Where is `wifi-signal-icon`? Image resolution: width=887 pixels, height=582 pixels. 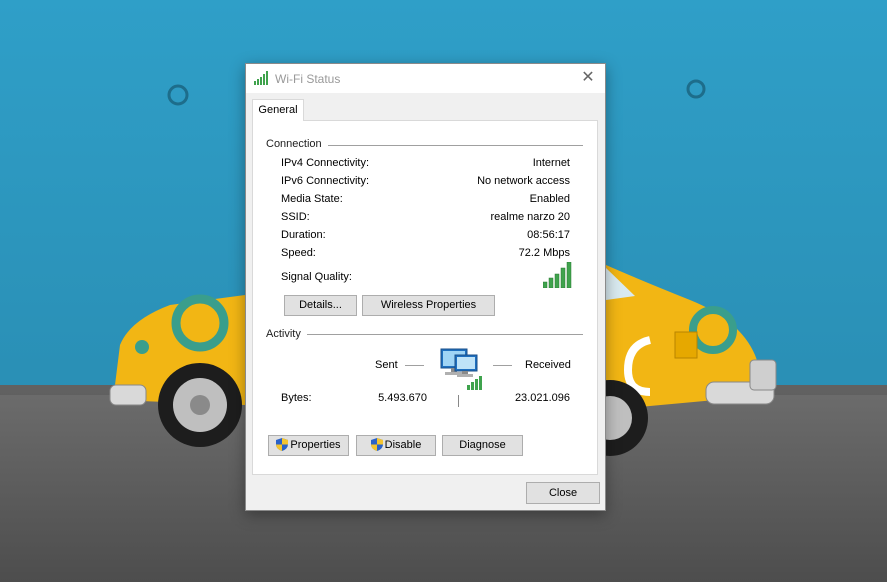
wifi-signal-icon is located at coordinates (261, 78).